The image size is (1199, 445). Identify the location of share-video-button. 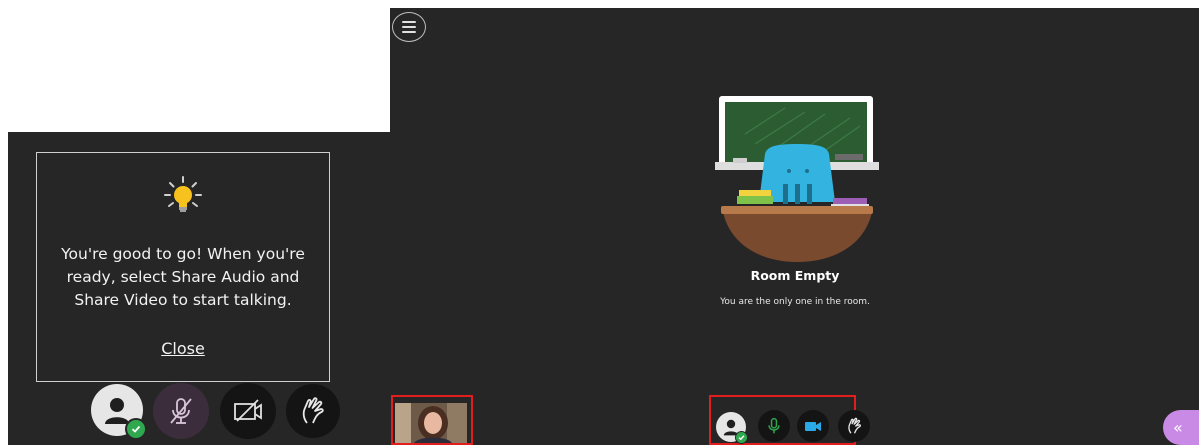
(248, 411).